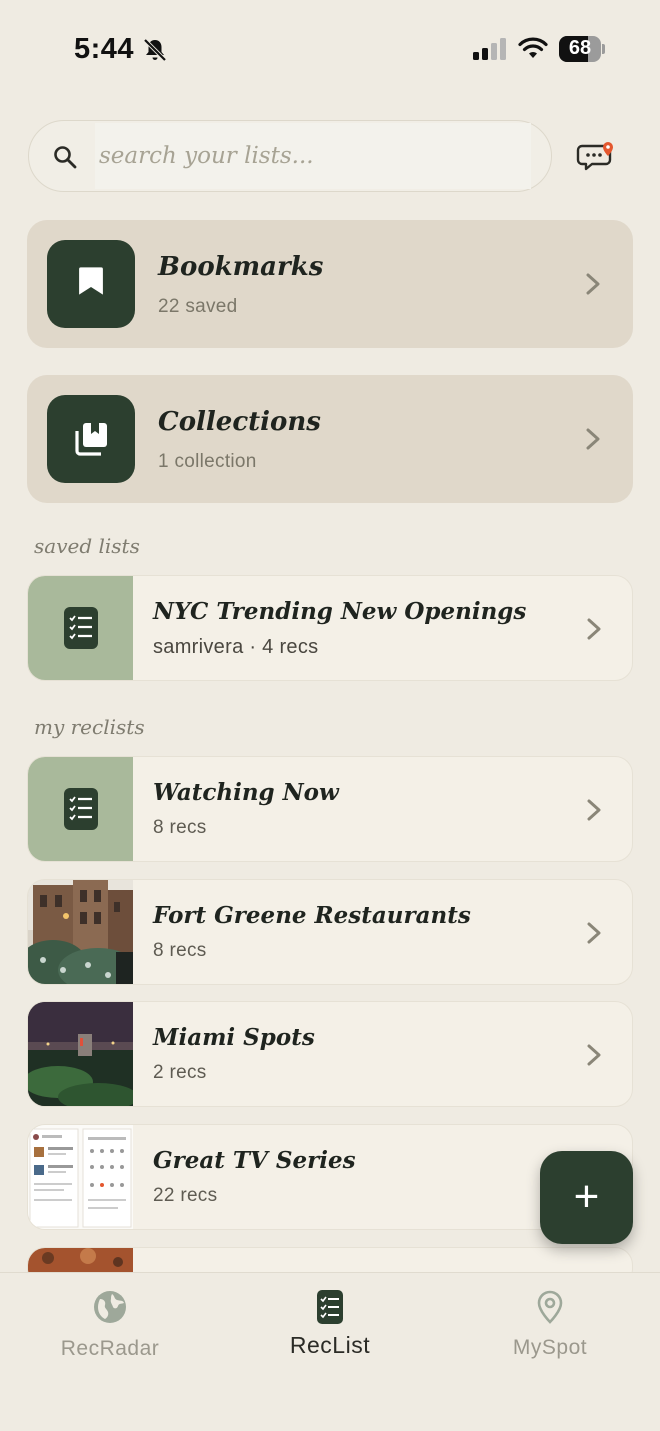 The width and height of the screenshot is (660, 1431). Describe the element at coordinates (241, 267) in the screenshot. I see `bookmarks-title: Bookmarks` at that location.